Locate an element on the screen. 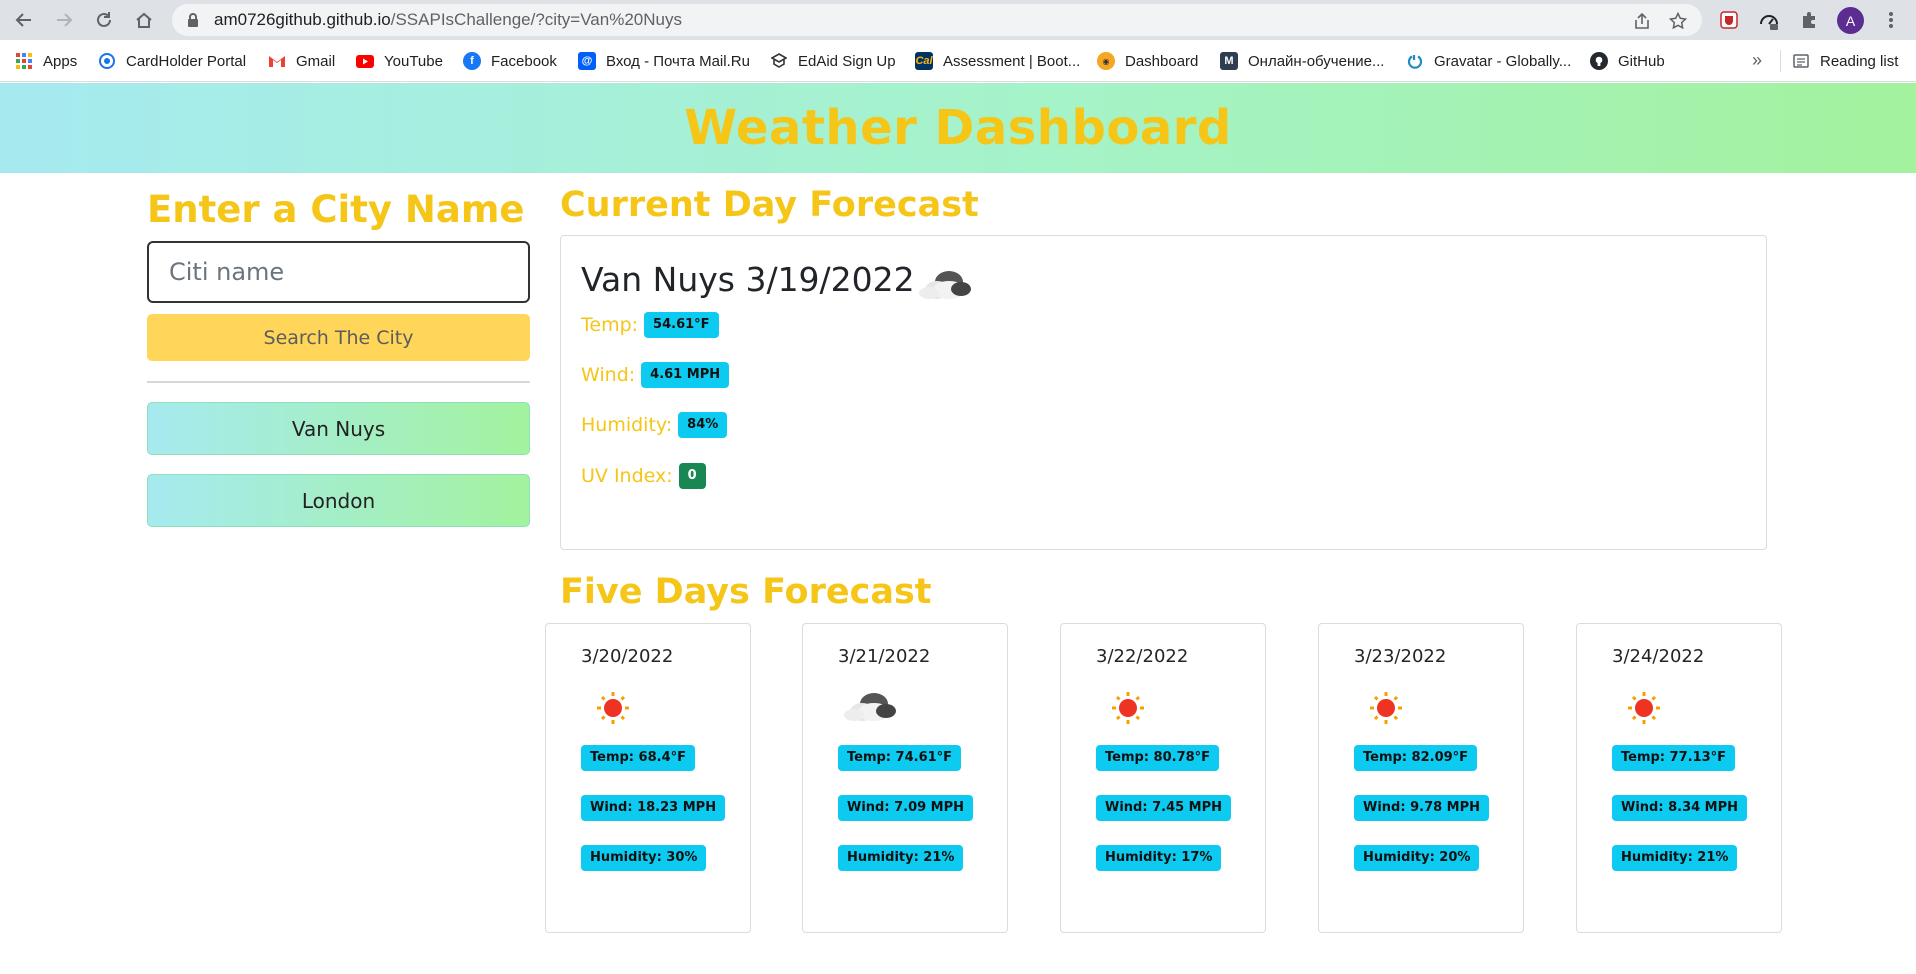 Image resolution: width=1916 pixels, height=974 pixels. bookmark-edaid: EdAid Sign Up is located at coordinates (833, 61).